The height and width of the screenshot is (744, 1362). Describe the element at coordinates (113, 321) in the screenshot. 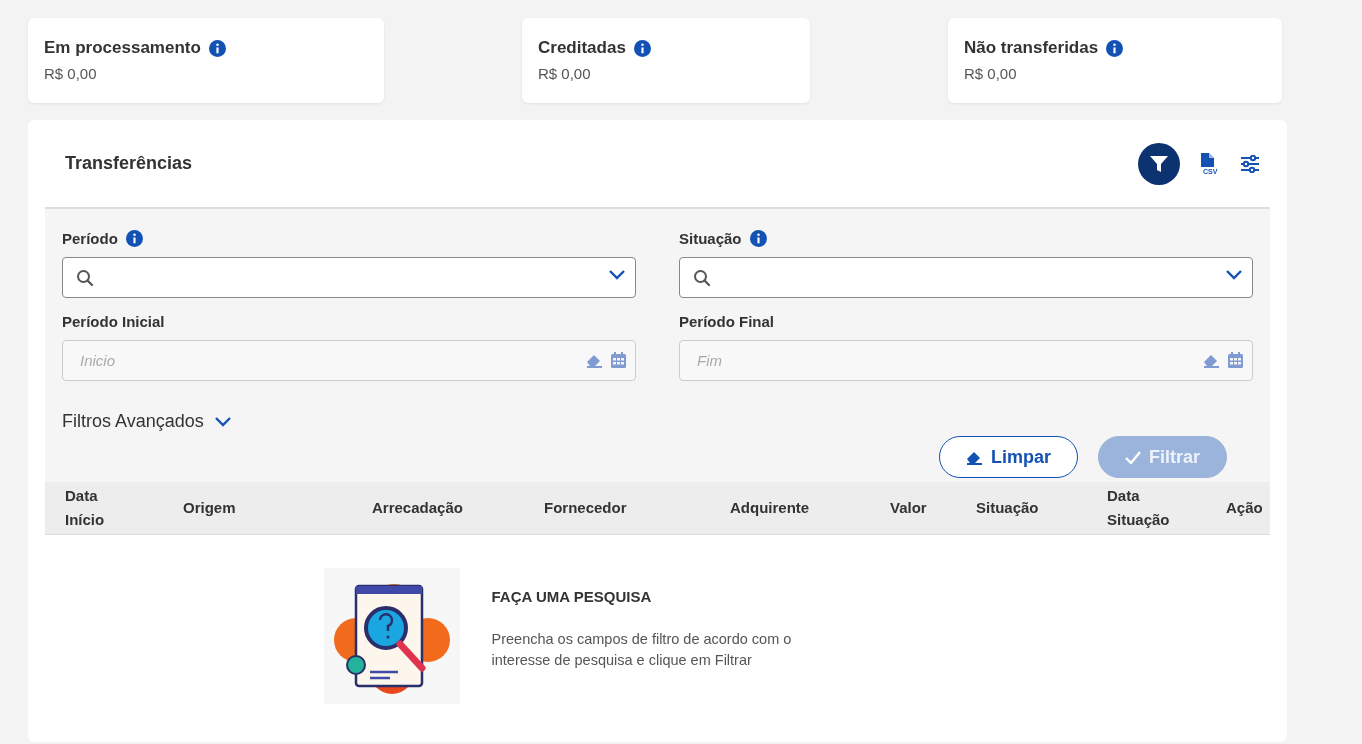

I see `field-label: Período Inicial` at that location.